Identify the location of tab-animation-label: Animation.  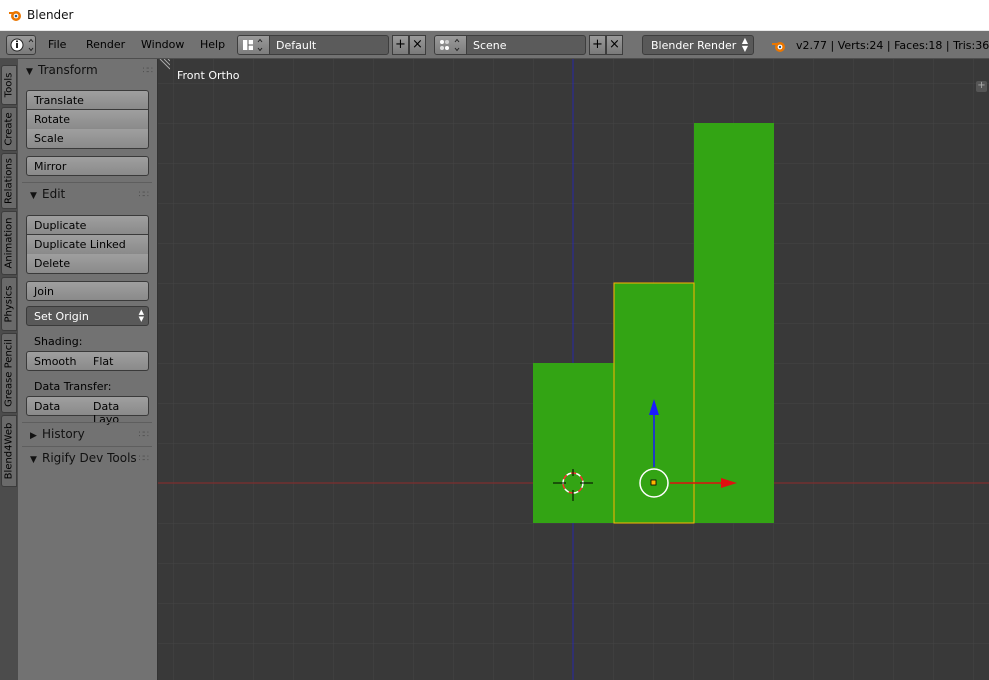
(9, 243).